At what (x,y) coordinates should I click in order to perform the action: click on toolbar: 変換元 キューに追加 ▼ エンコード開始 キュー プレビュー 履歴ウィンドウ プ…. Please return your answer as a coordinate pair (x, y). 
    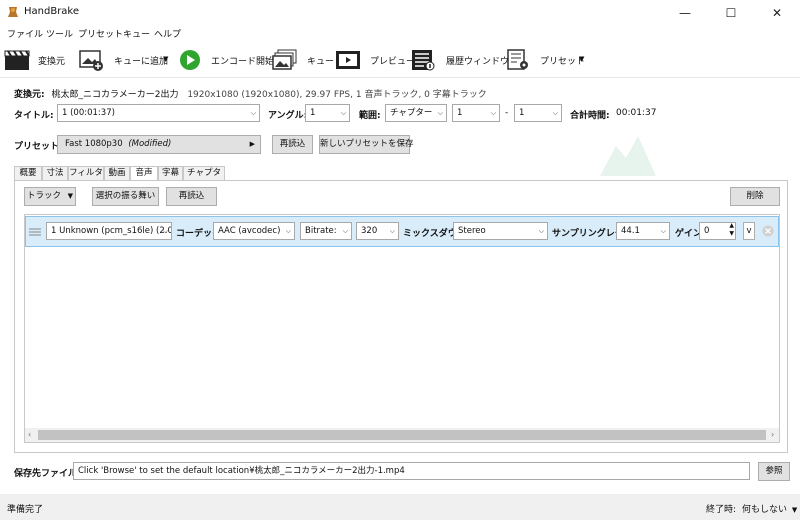
    Looking at the image, I should click on (400, 60).